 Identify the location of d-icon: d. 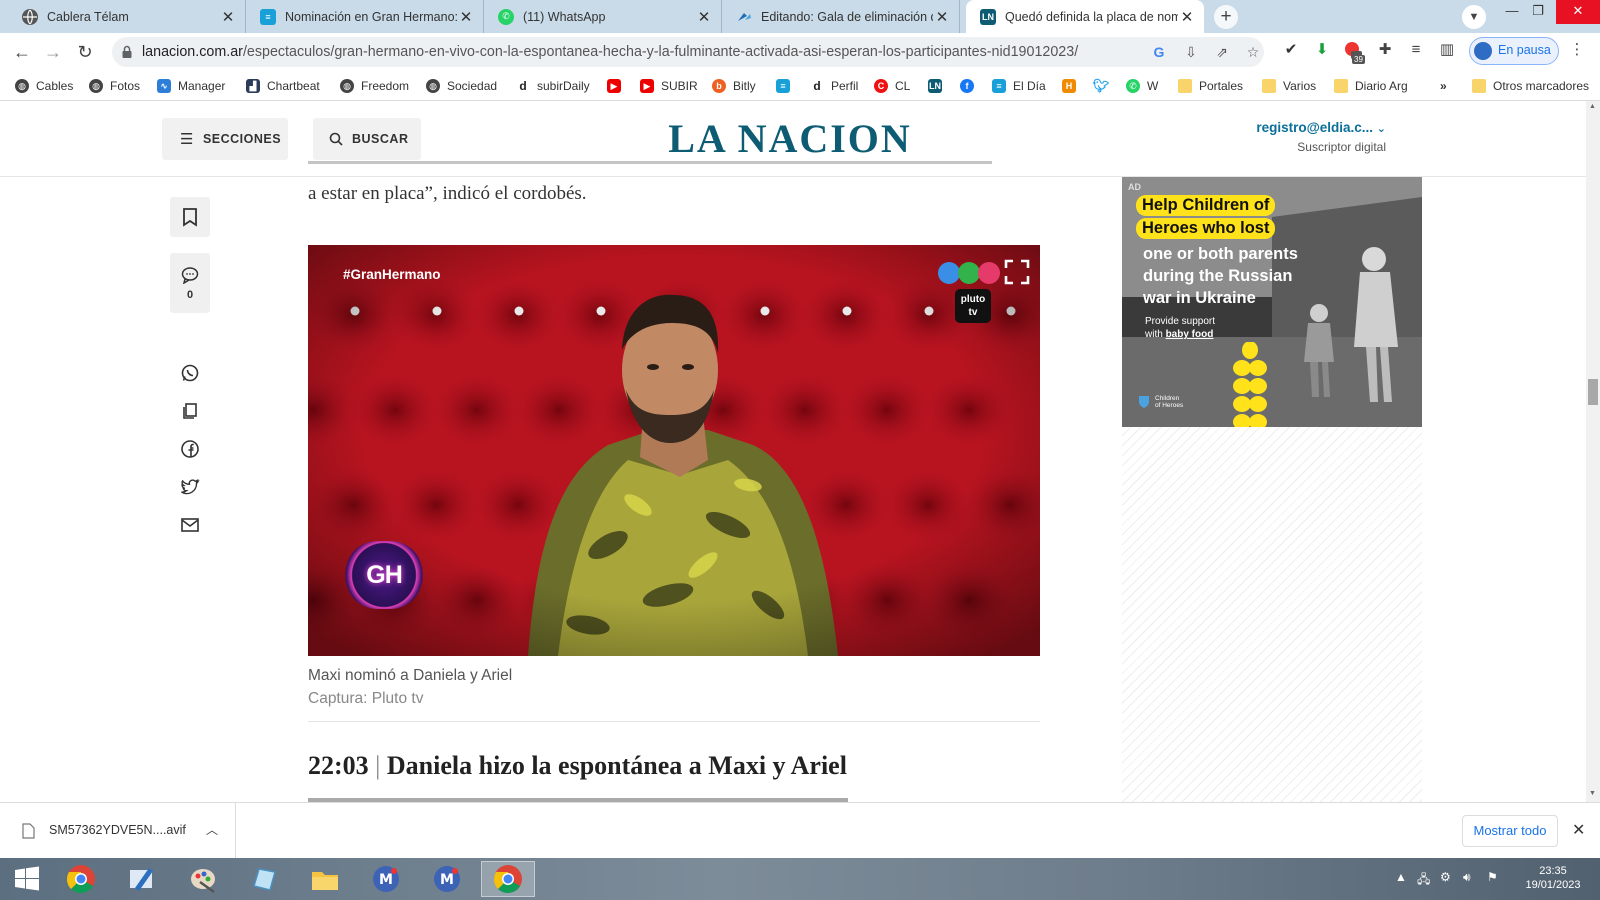
(523, 86).